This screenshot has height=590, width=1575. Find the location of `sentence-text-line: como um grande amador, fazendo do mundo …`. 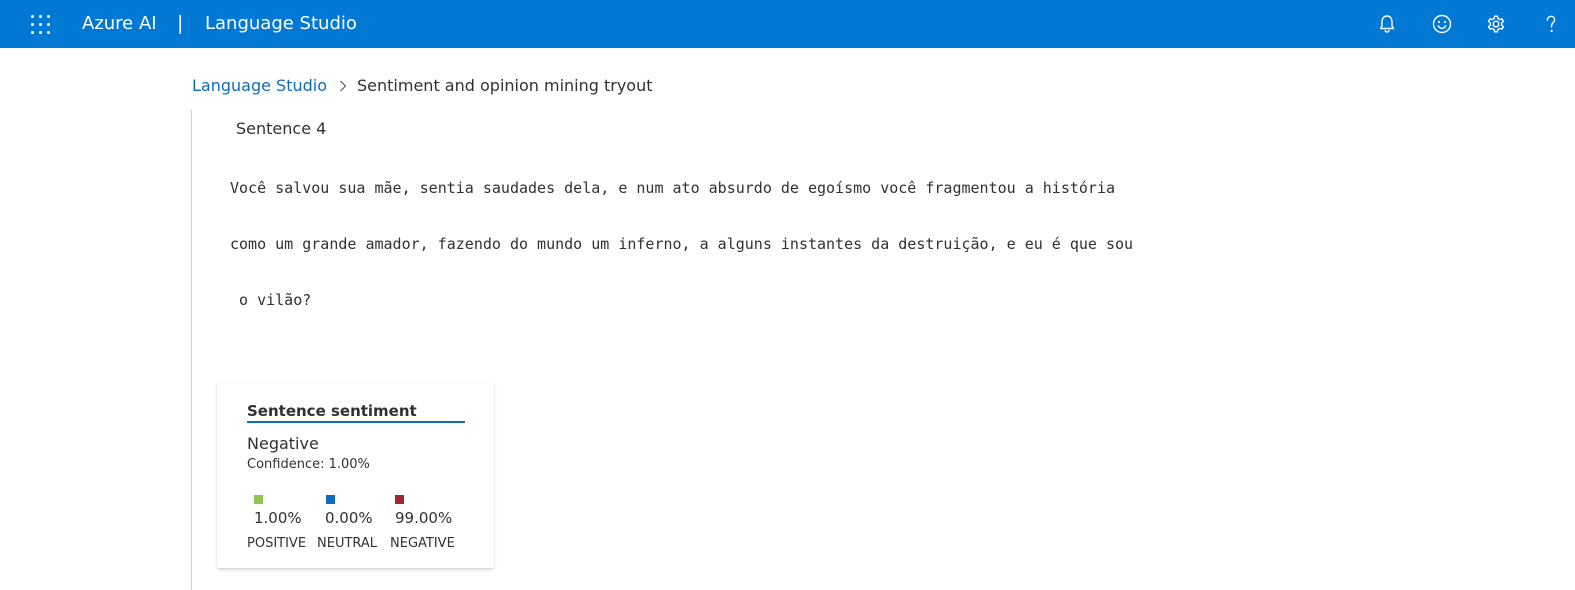

sentence-text-line: como um grande amador, fazendo do mundo … is located at coordinates (682, 244).